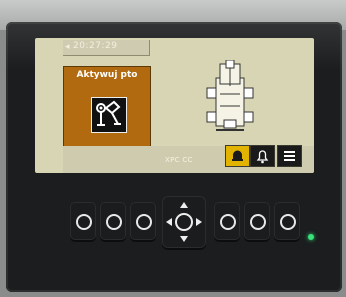  I want to click on menu-icon, so click(289, 156).